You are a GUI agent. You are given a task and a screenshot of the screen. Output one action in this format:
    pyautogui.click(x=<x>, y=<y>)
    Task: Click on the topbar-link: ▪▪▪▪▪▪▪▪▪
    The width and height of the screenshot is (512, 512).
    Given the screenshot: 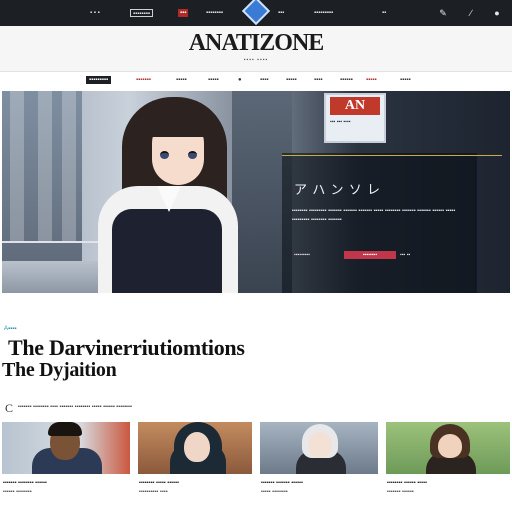 What is the action you would take?
    pyautogui.click(x=323, y=13)
    